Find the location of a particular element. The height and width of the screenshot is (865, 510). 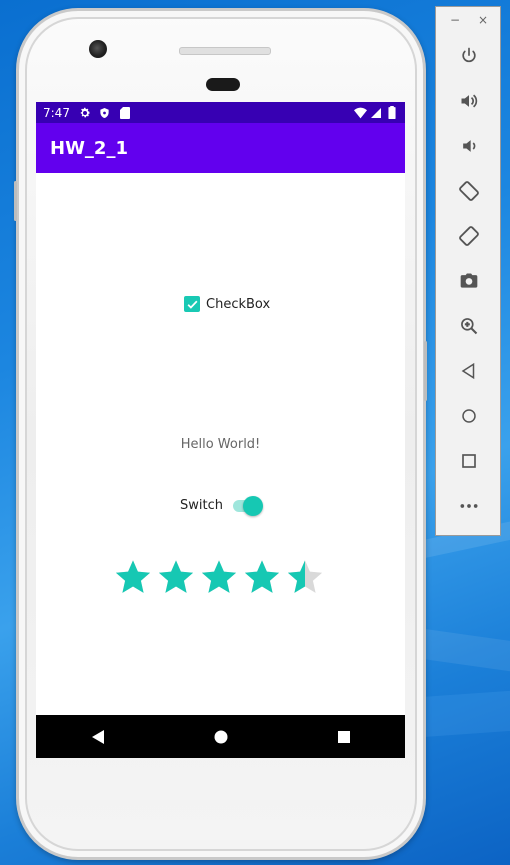

switch-thumb is located at coordinates (252, 505).